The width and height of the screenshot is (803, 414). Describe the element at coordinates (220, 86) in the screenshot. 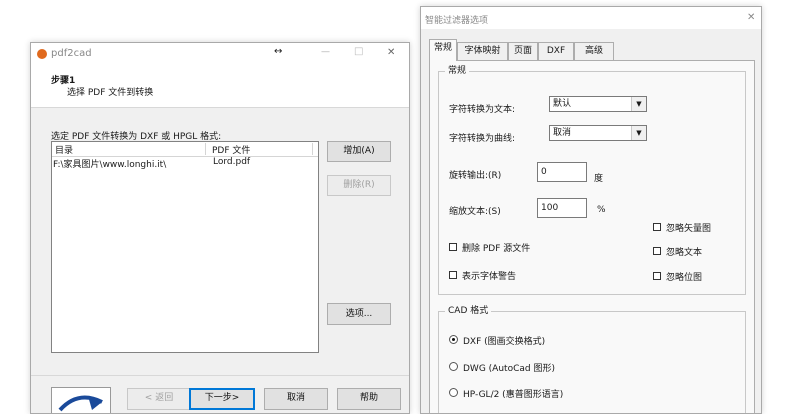

I see `step-header: 步骤1 选择 PDF 文件到转换` at that location.